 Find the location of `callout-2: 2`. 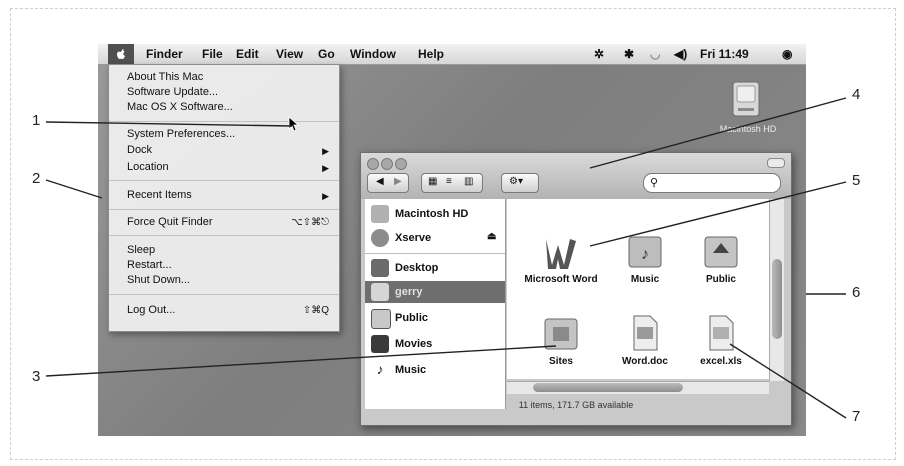

callout-2: 2 is located at coordinates (36, 178).